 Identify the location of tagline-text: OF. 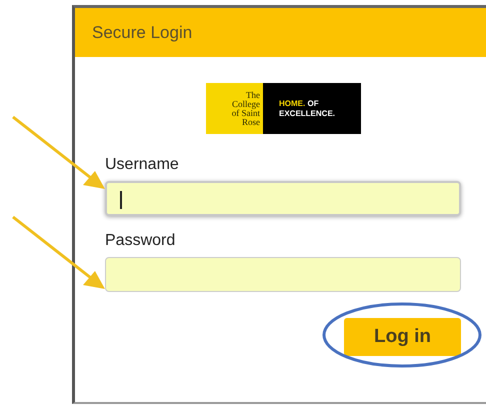
(313, 103).